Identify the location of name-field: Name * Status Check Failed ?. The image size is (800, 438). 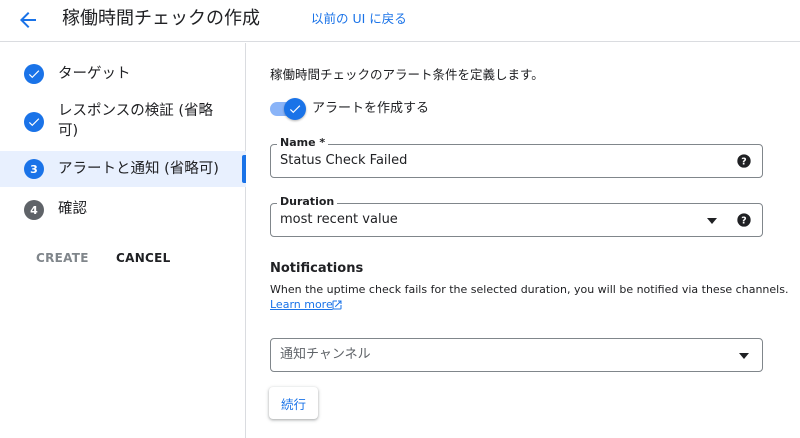
(516, 157).